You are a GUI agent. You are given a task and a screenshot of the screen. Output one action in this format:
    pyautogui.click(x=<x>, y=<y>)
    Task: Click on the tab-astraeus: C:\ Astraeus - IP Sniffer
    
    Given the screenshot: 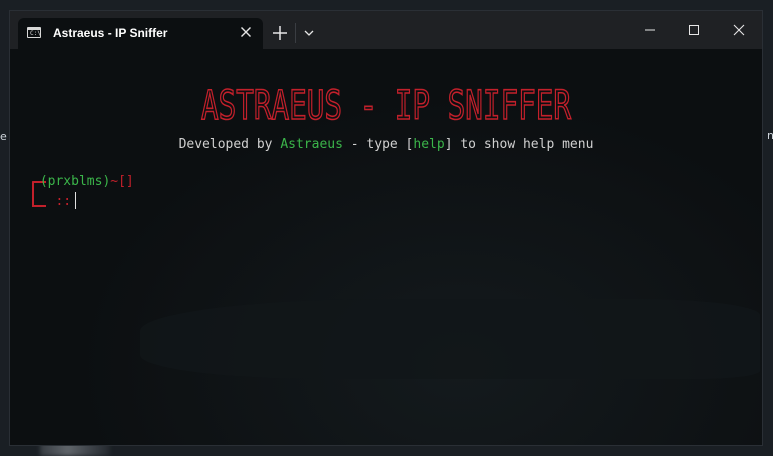 What is the action you would take?
    pyautogui.click(x=140, y=33)
    